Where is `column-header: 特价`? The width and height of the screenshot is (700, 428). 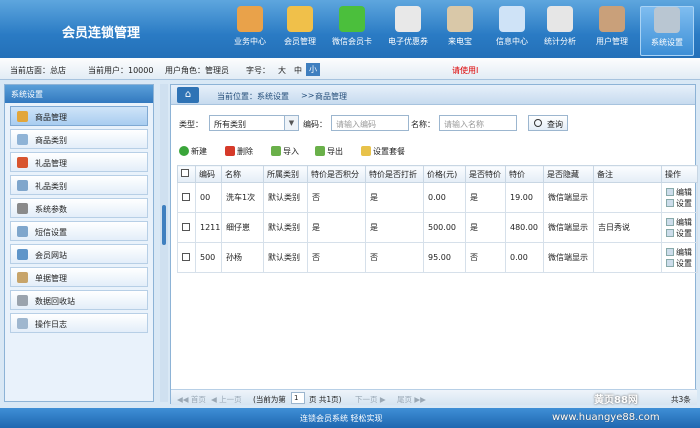 column-header: 特价 is located at coordinates (524, 174).